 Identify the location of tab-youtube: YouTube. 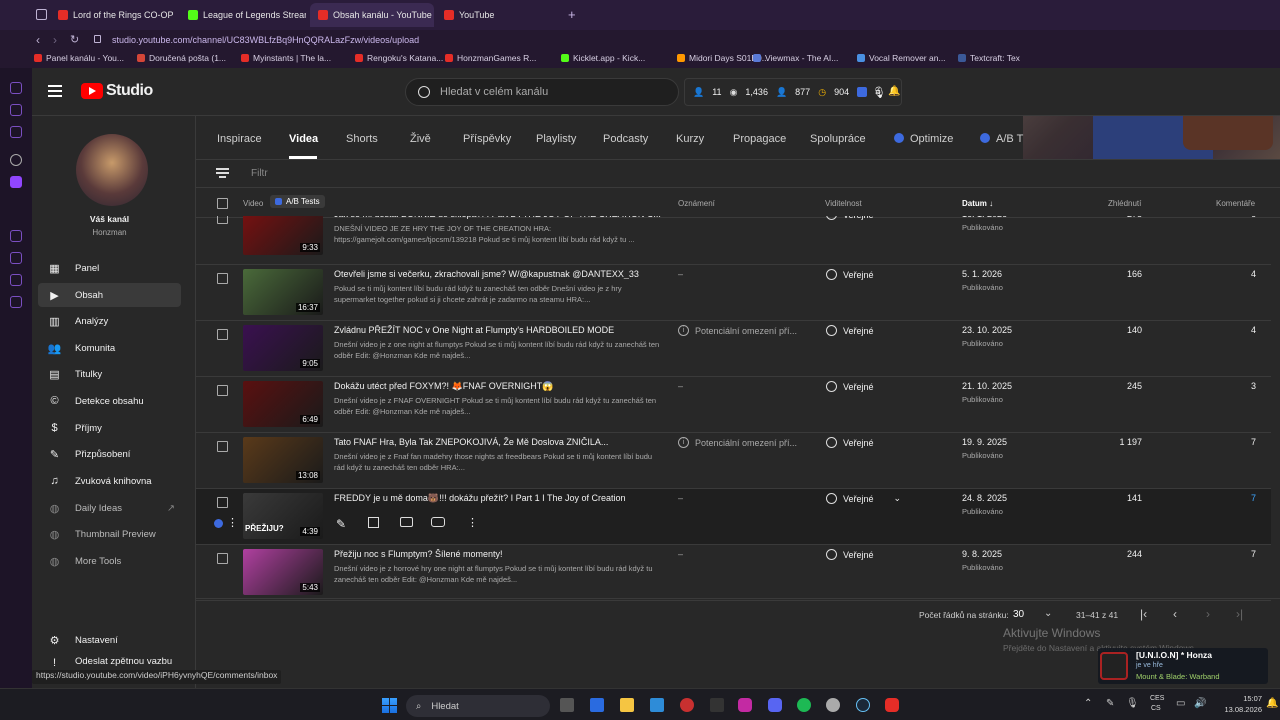
(499, 15).